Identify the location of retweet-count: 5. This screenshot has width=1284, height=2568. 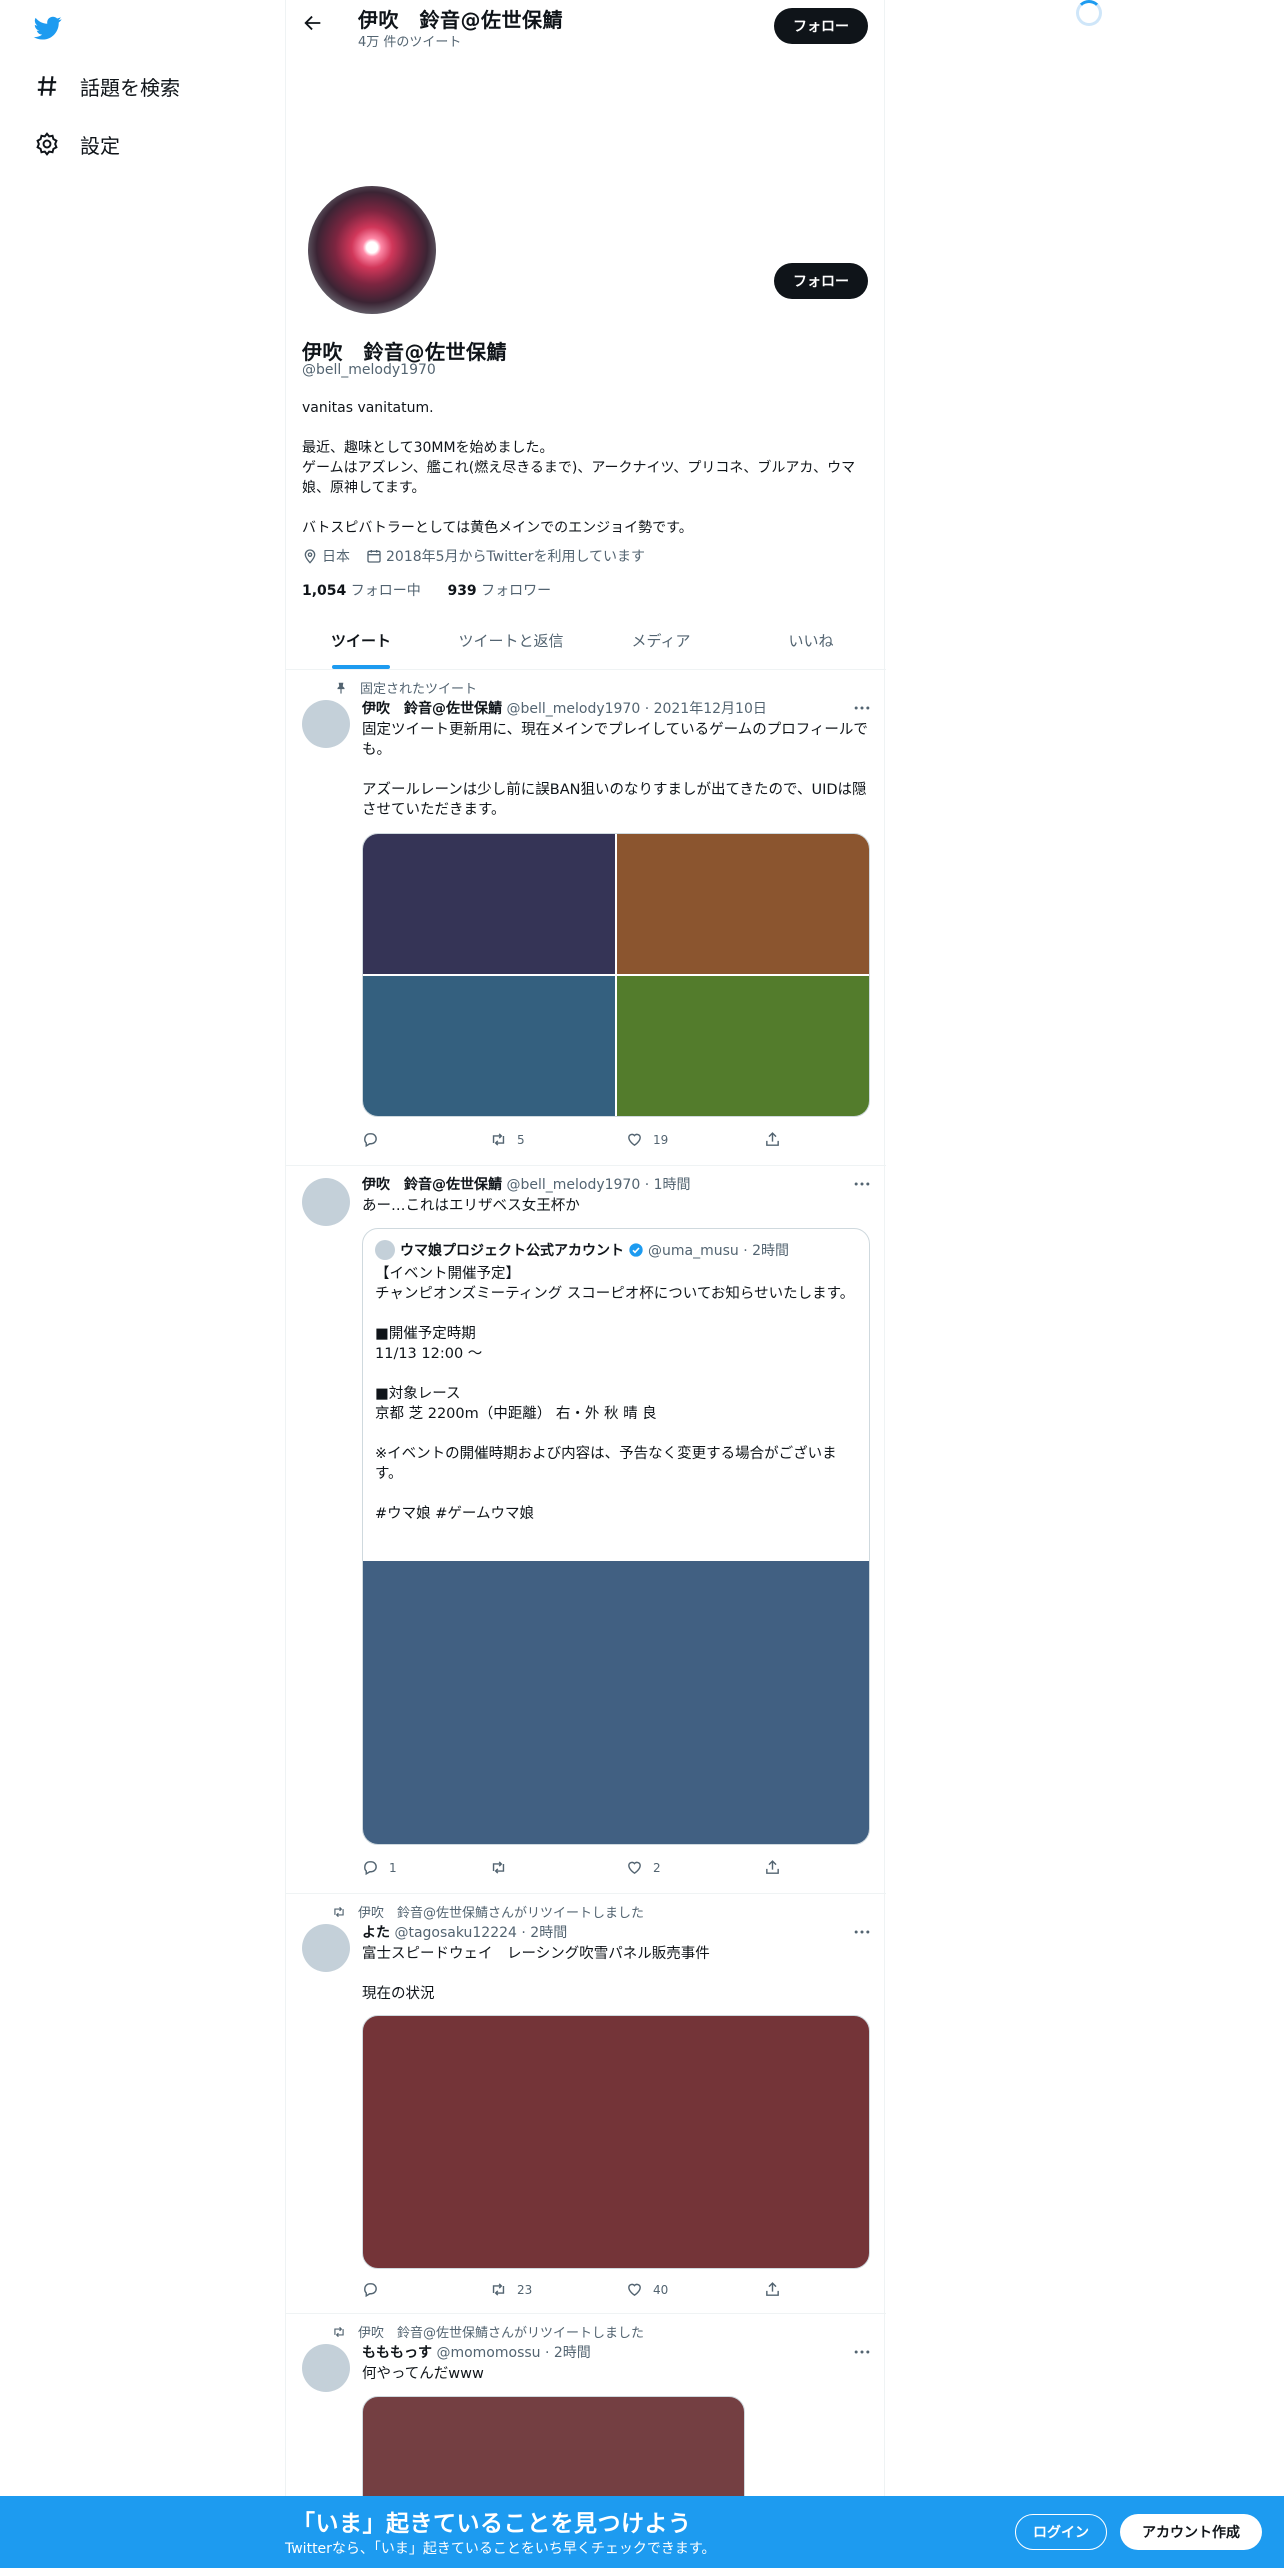
(521, 1139).